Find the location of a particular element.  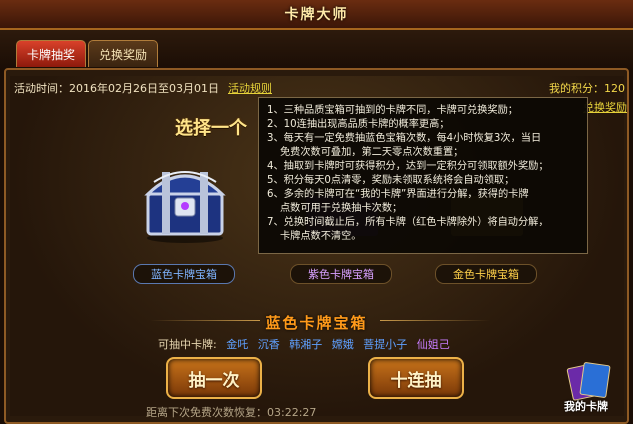

window-title: 卡牌大师 is located at coordinates (316, 15).